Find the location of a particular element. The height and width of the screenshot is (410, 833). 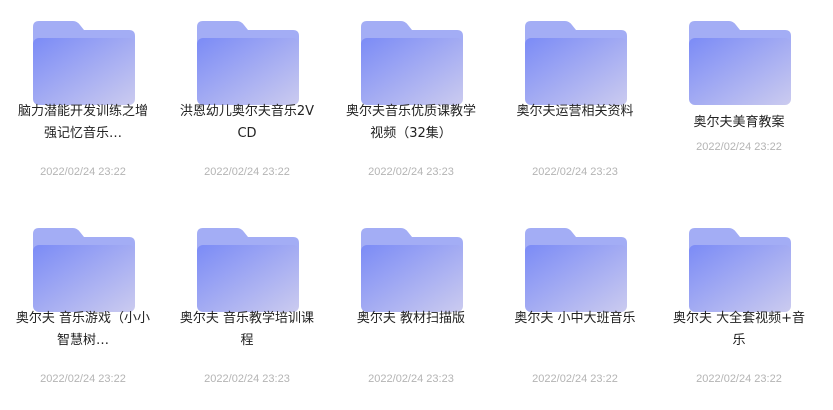

folder-name: 洪恩幼儿奥尔夫音乐2VCD is located at coordinates (247, 122).